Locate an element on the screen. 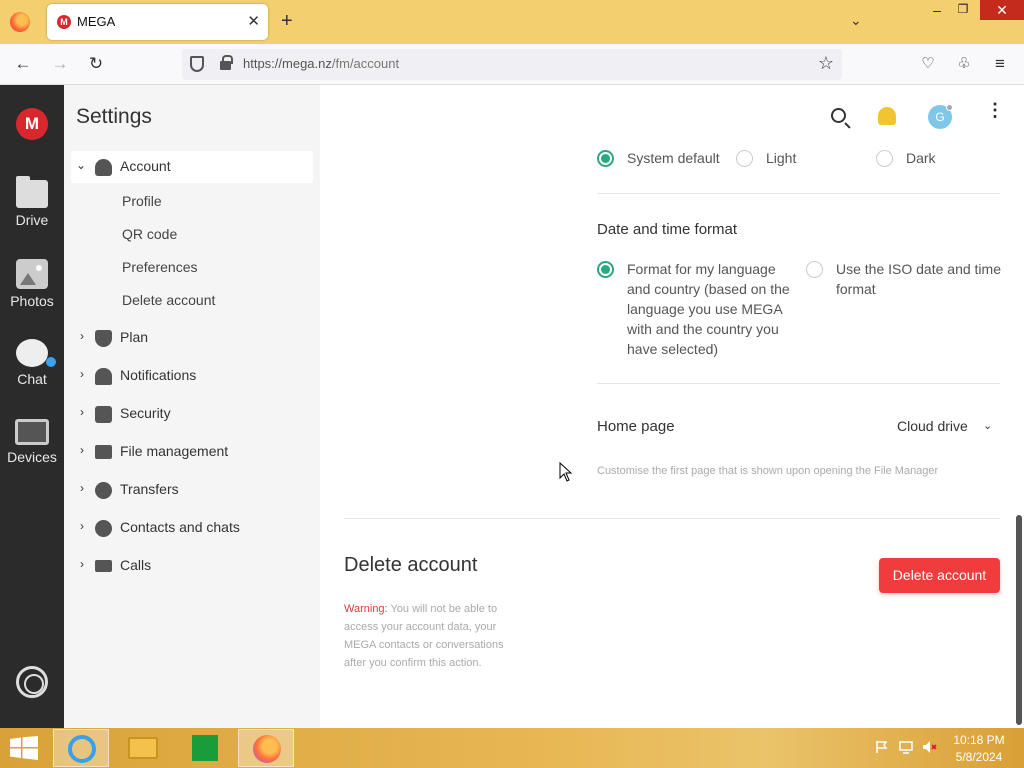 The image size is (1024, 768). url-bar: https://mega.nz/fm/account ☆ is located at coordinates (512, 64).